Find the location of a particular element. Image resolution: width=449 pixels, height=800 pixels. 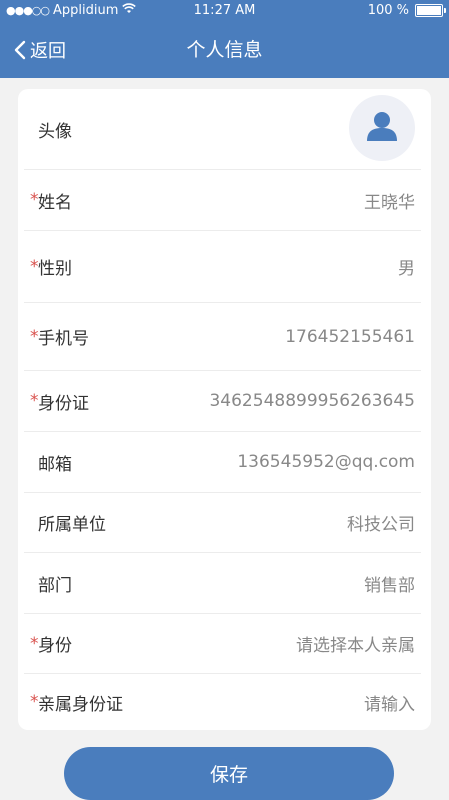

row-gender: * 性别 男 is located at coordinates (222, 267).